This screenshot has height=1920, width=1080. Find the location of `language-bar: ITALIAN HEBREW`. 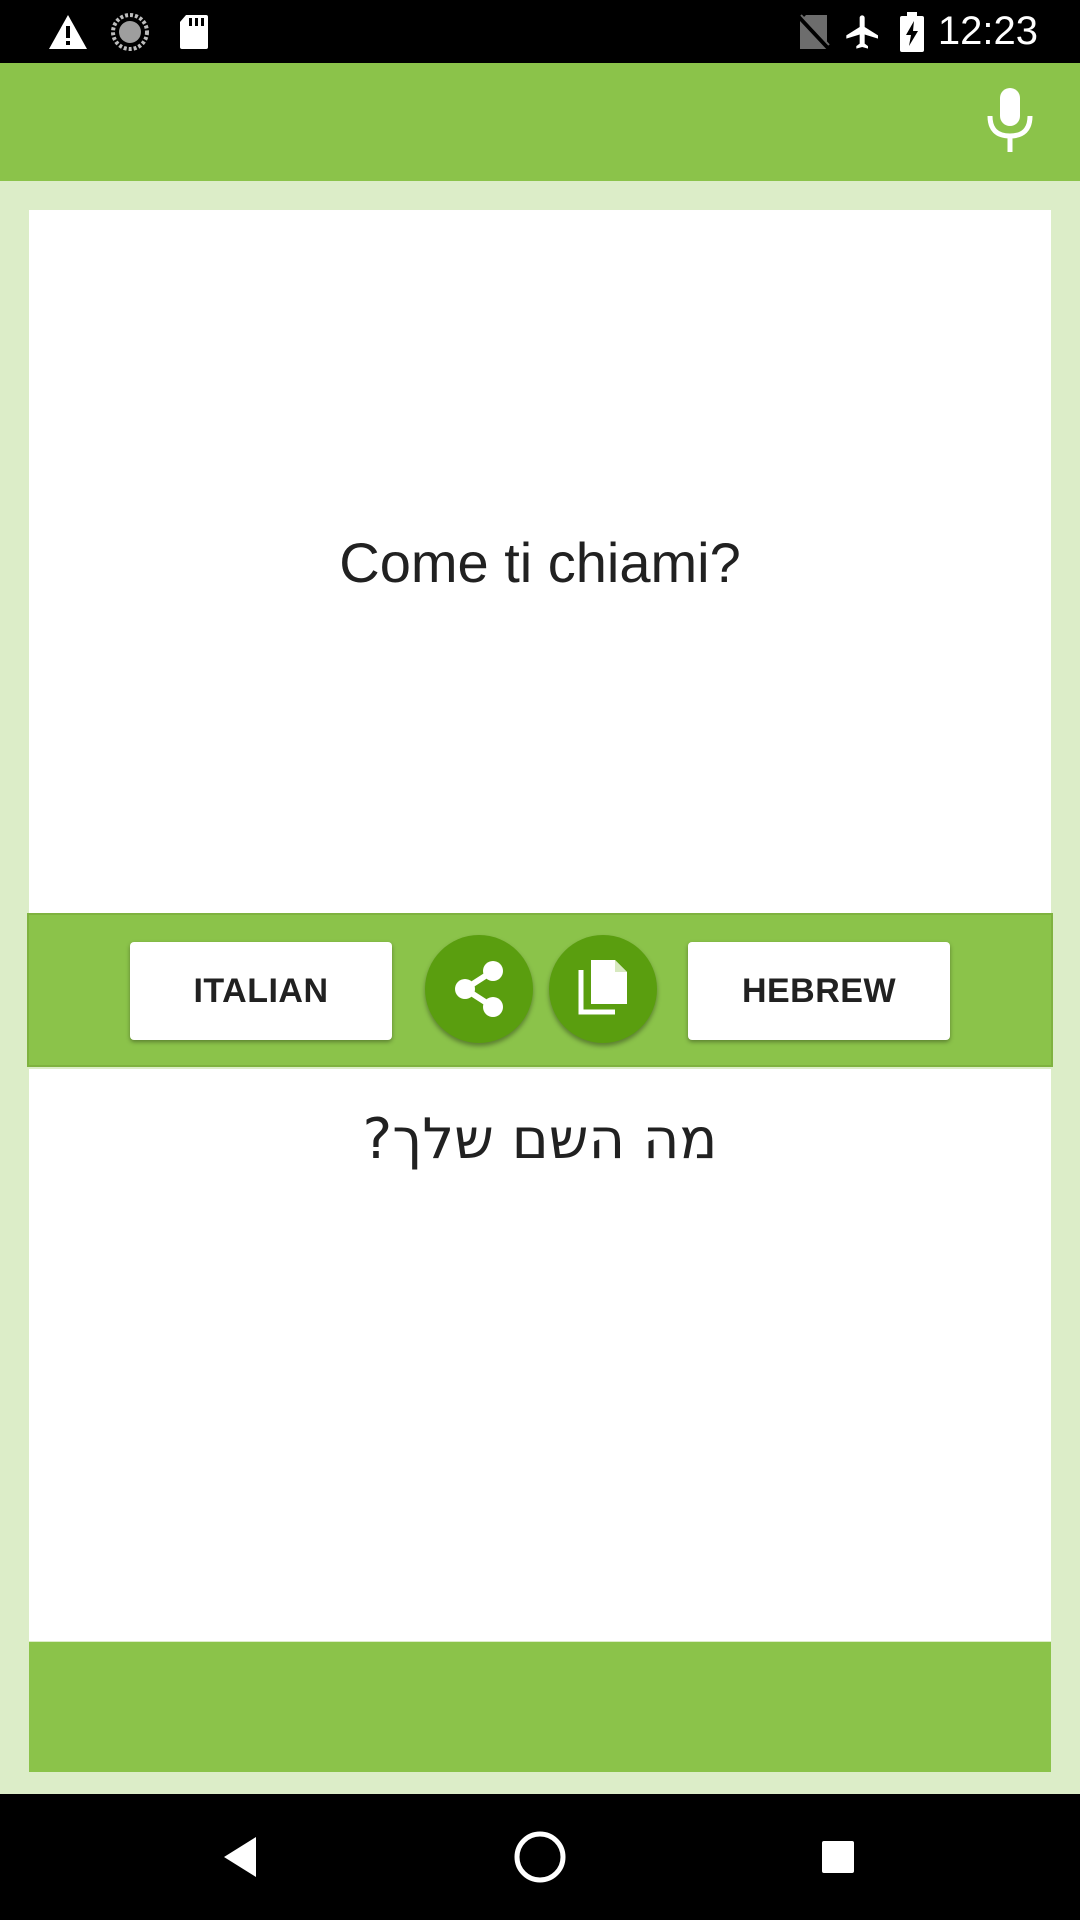

language-bar: ITALIAN HEBREW is located at coordinates (540, 990).